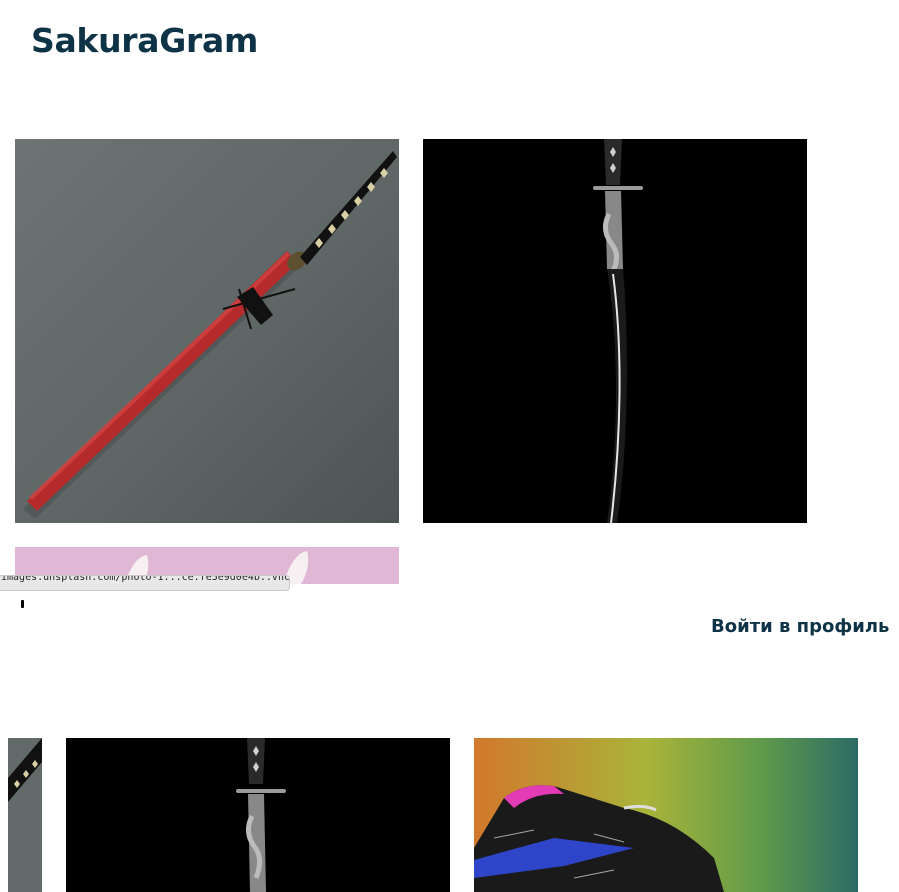 Image resolution: width=899 pixels, height=892 pixels. Describe the element at coordinates (144, 41) in the screenshot. I see `brand-logo: SakuraGram` at that location.